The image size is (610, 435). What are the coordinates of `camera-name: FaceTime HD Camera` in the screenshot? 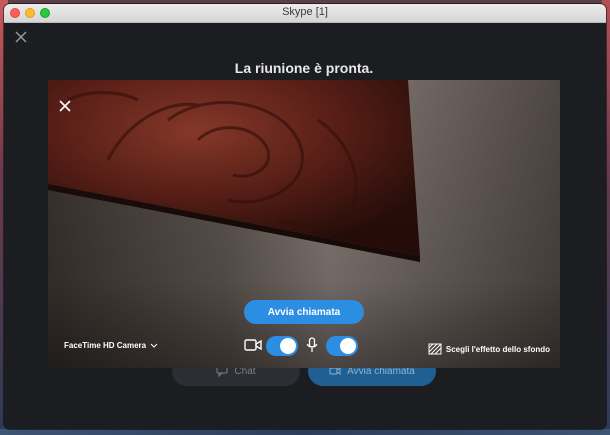 It's located at (105, 345).